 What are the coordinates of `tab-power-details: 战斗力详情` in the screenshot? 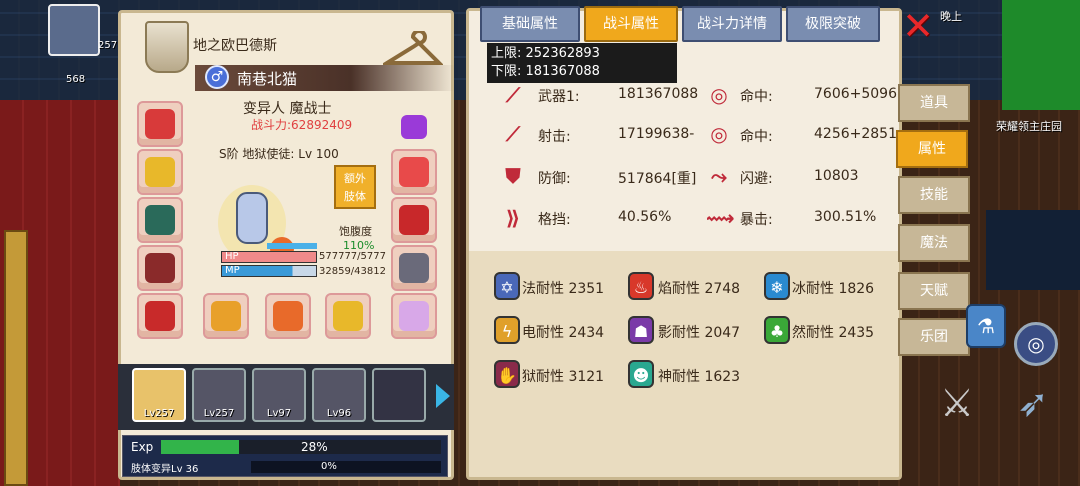 It's located at (732, 24).